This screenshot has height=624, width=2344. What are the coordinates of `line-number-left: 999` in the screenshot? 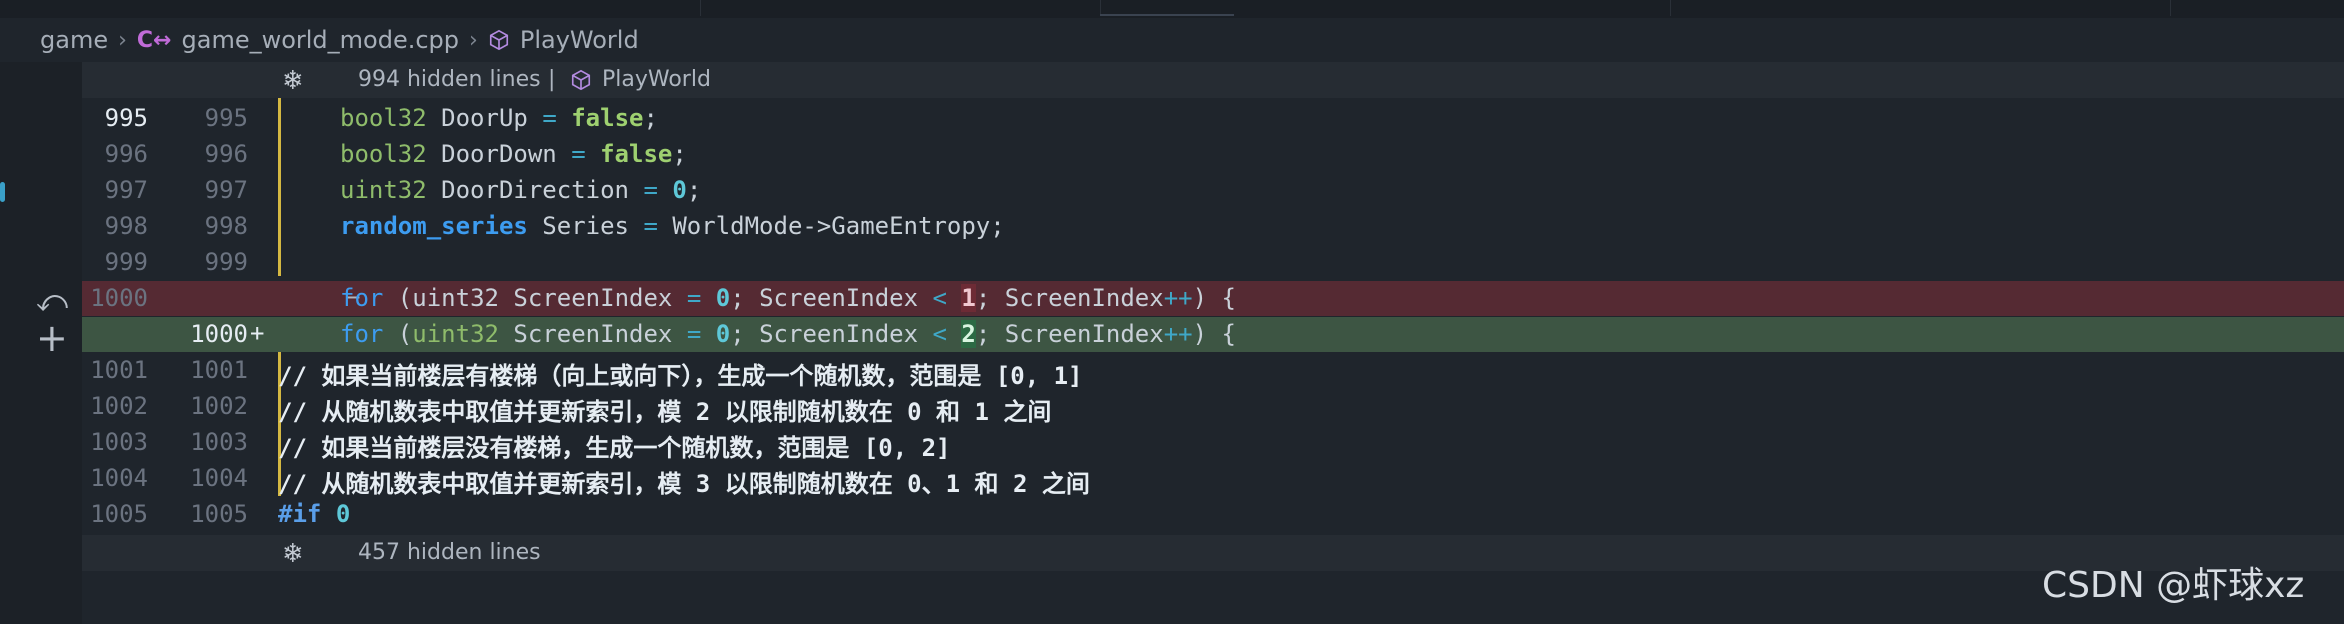 It's located at (126, 262).